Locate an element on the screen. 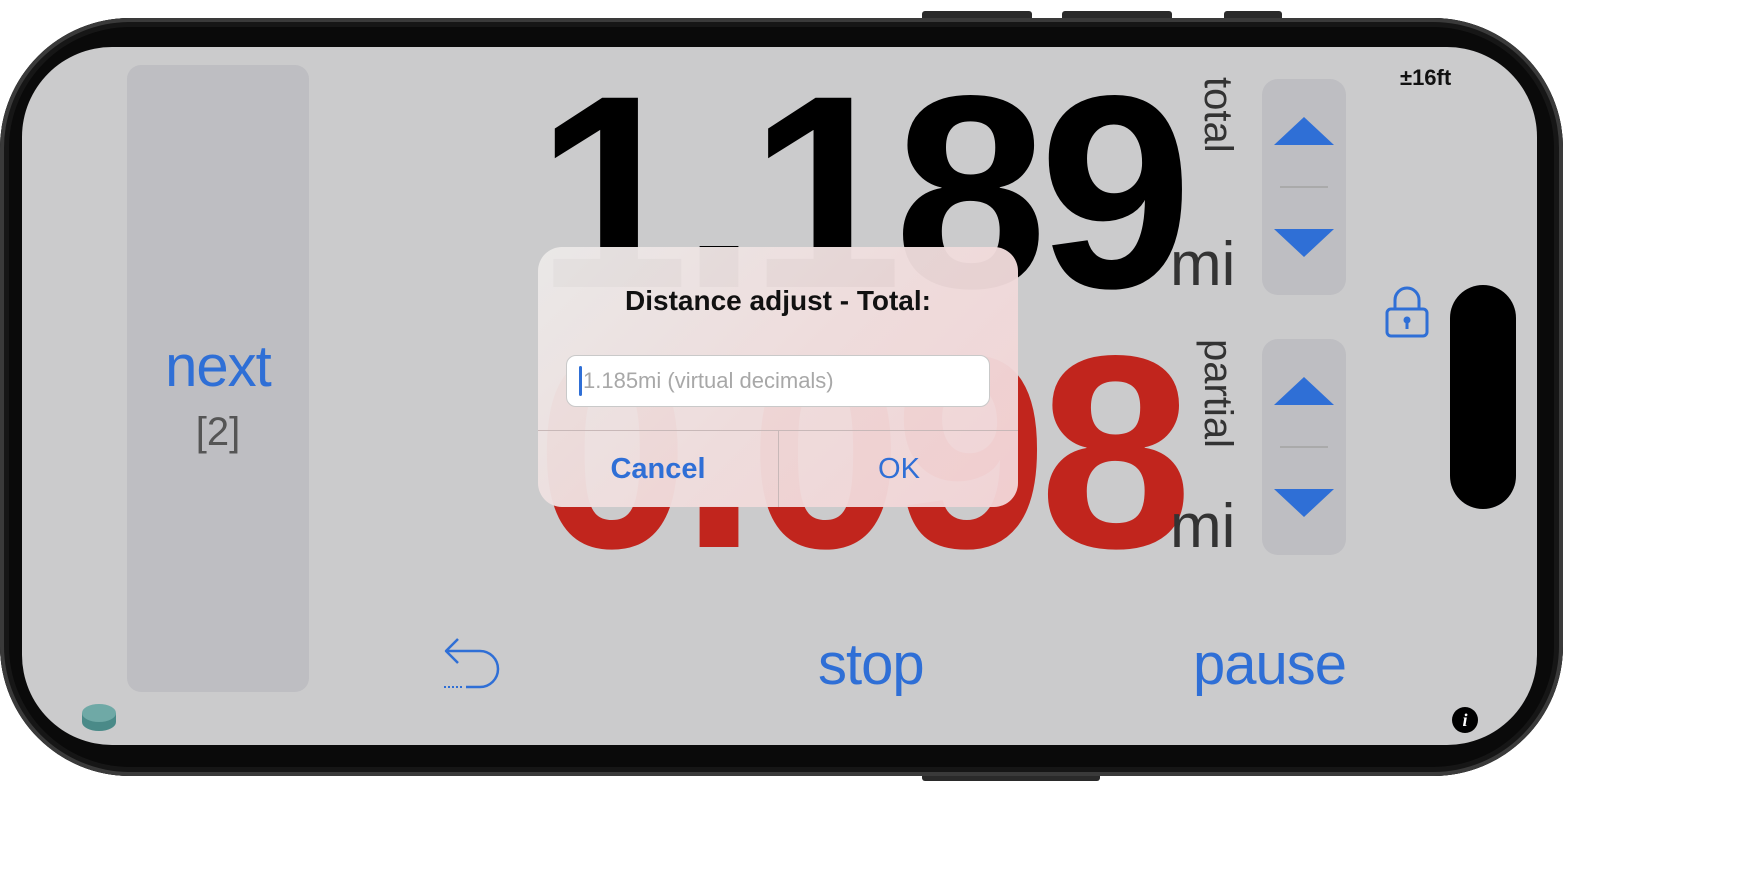  info-icon: i is located at coordinates (1465, 720).